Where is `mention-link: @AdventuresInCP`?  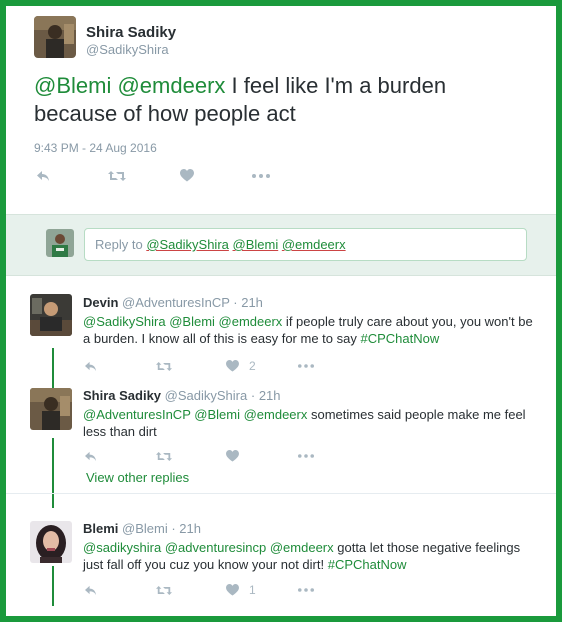 mention-link: @AdventuresInCP is located at coordinates (137, 414).